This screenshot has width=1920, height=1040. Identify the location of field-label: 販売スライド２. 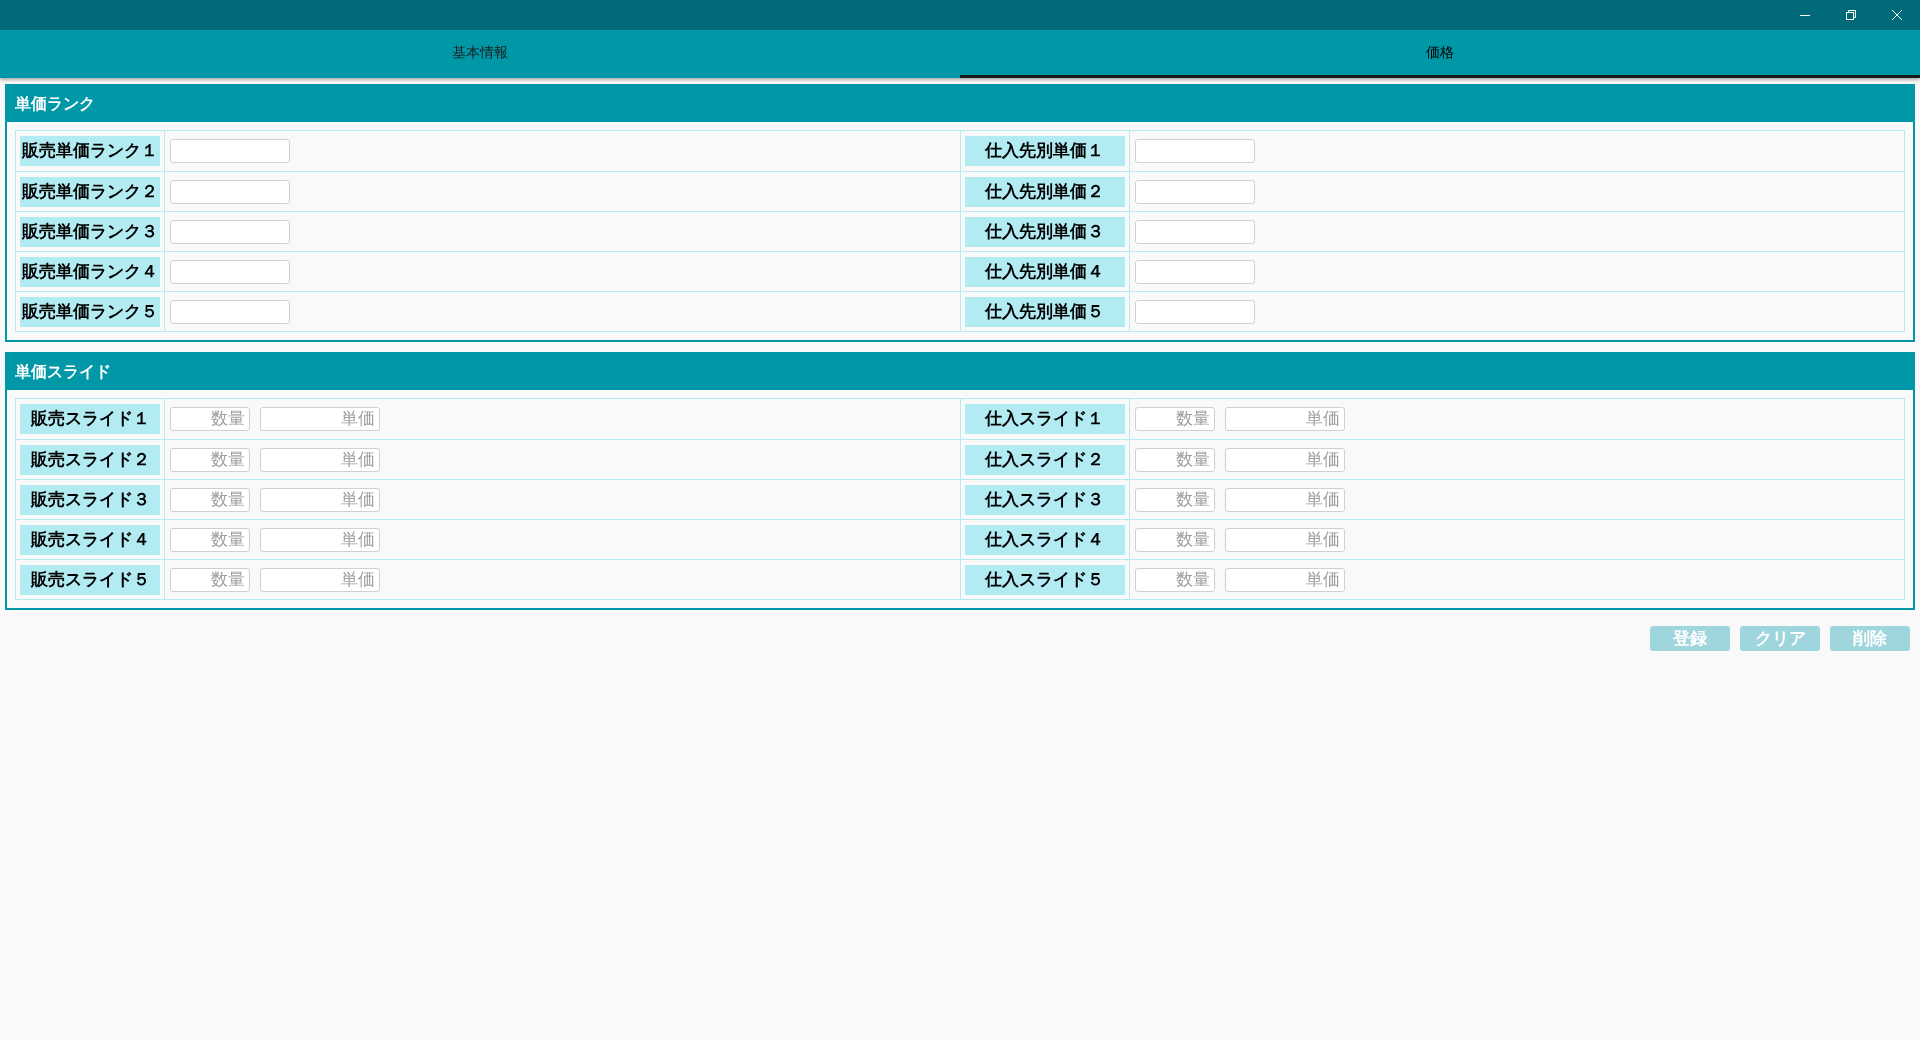
(90, 459).